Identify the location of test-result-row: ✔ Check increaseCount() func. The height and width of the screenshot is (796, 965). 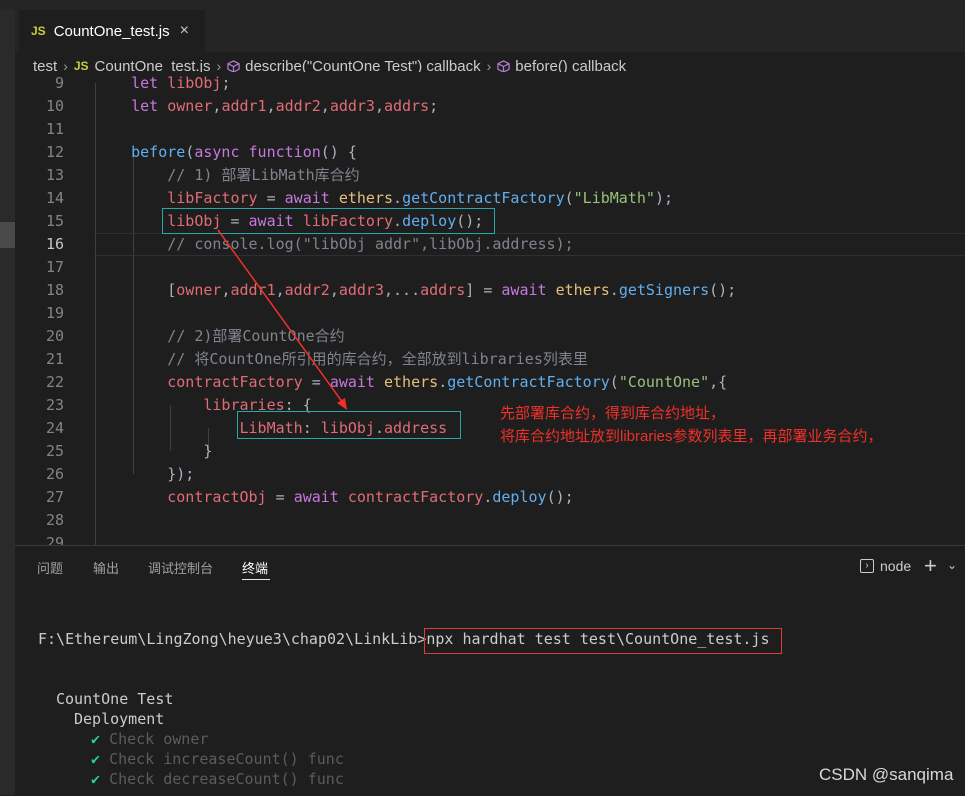
(217, 759).